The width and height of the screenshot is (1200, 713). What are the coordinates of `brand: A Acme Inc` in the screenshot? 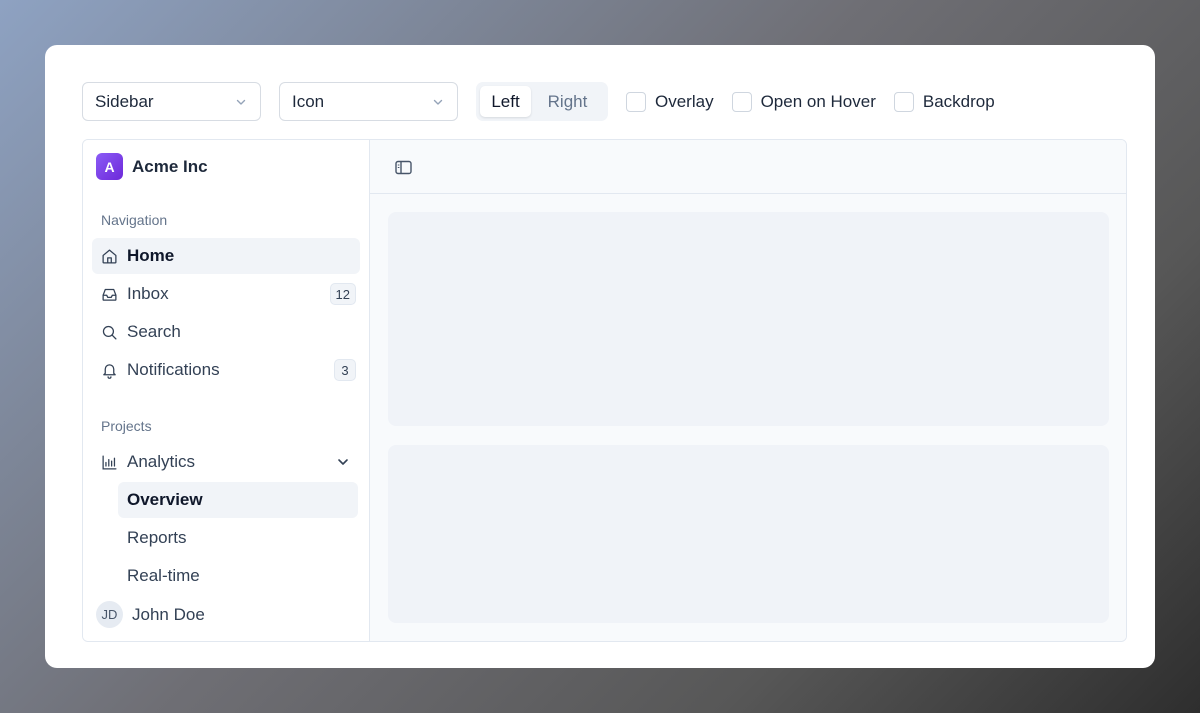 It's located at (152, 166).